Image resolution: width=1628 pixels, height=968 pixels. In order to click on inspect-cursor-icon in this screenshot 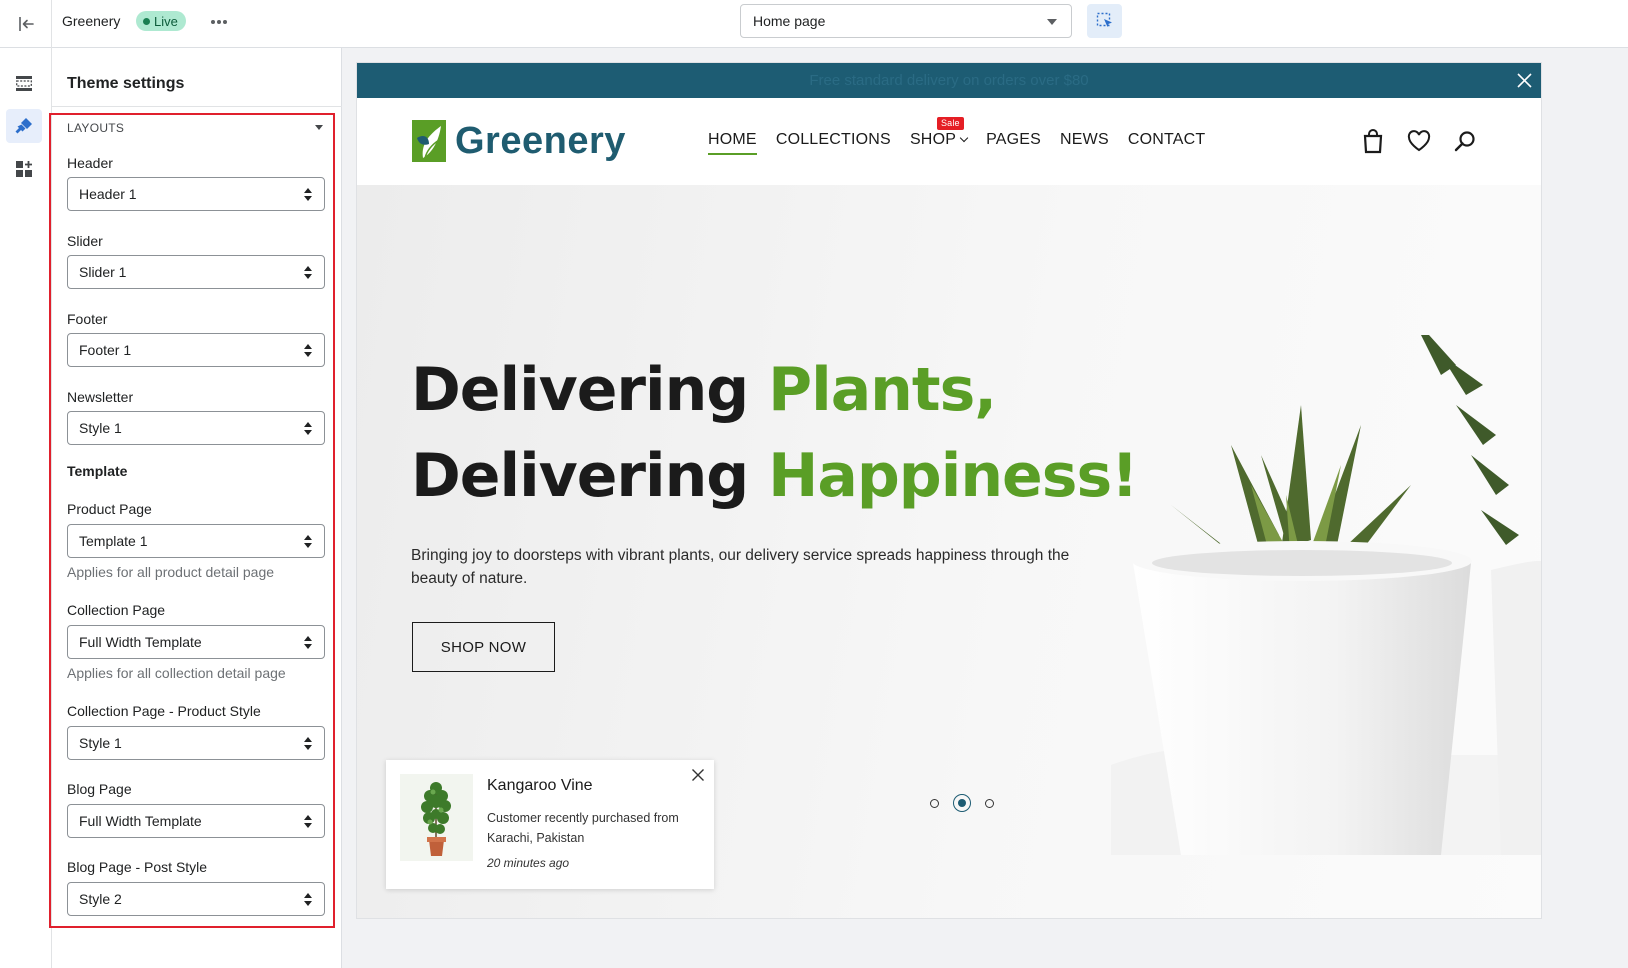, I will do `click(1104, 19)`.